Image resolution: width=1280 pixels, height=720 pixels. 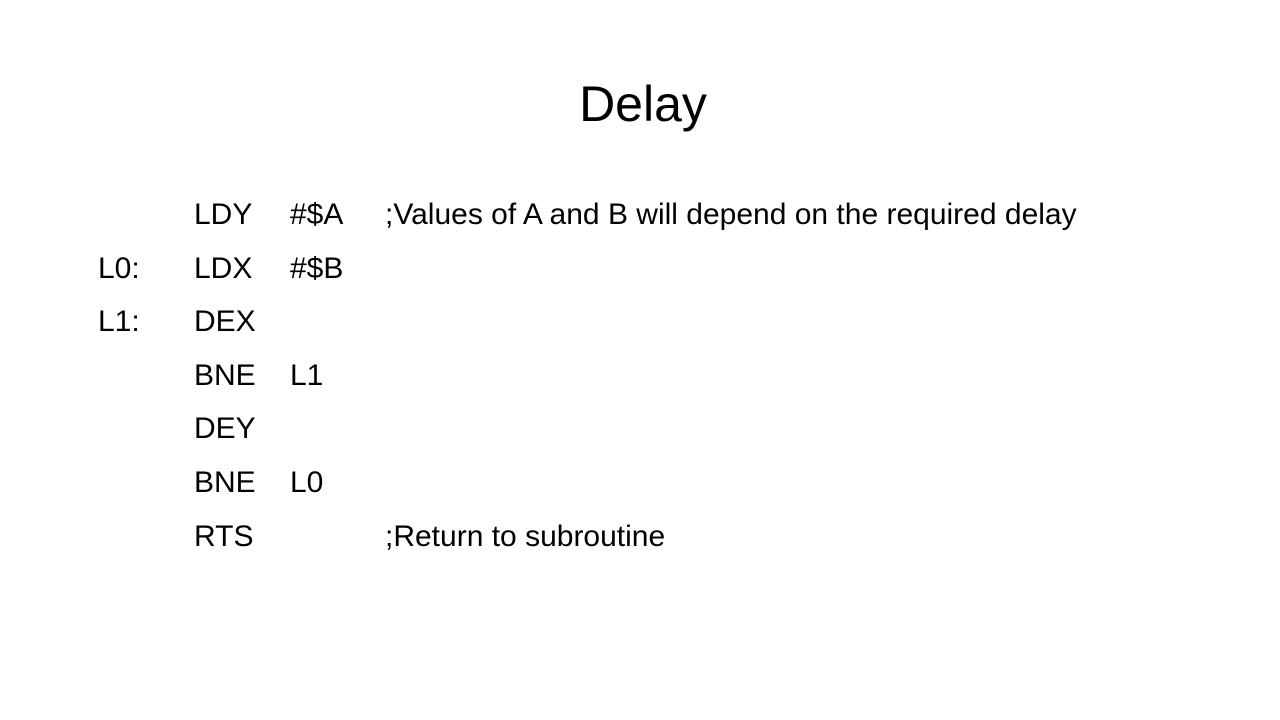 I want to click on code-line: RTS ;Return to subroutine, so click(x=678, y=537).